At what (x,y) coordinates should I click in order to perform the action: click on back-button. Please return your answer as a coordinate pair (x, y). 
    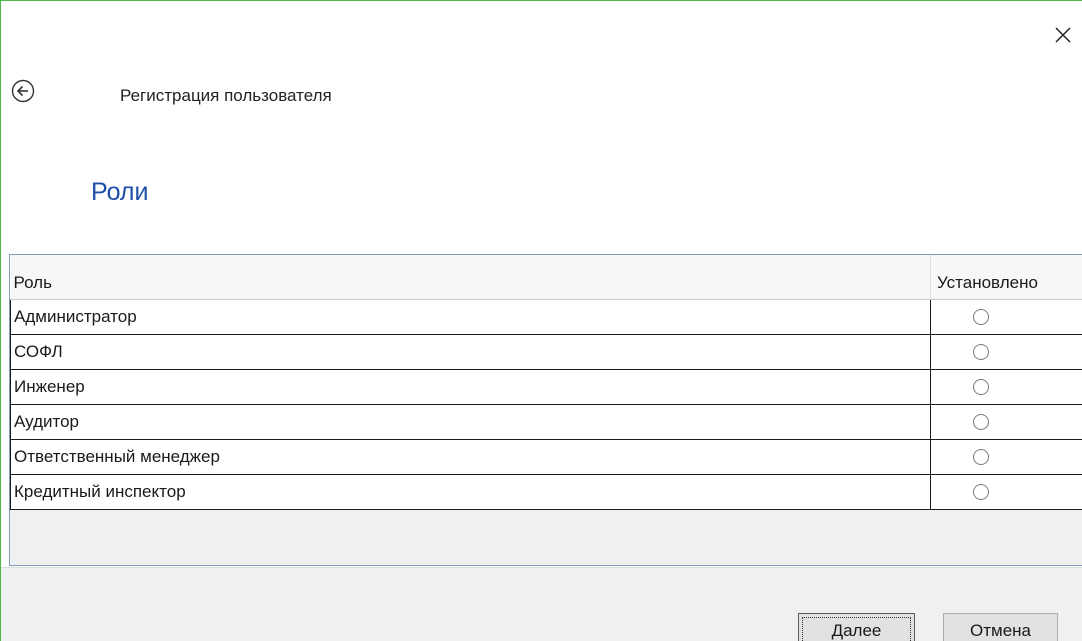
    Looking at the image, I should click on (23, 91).